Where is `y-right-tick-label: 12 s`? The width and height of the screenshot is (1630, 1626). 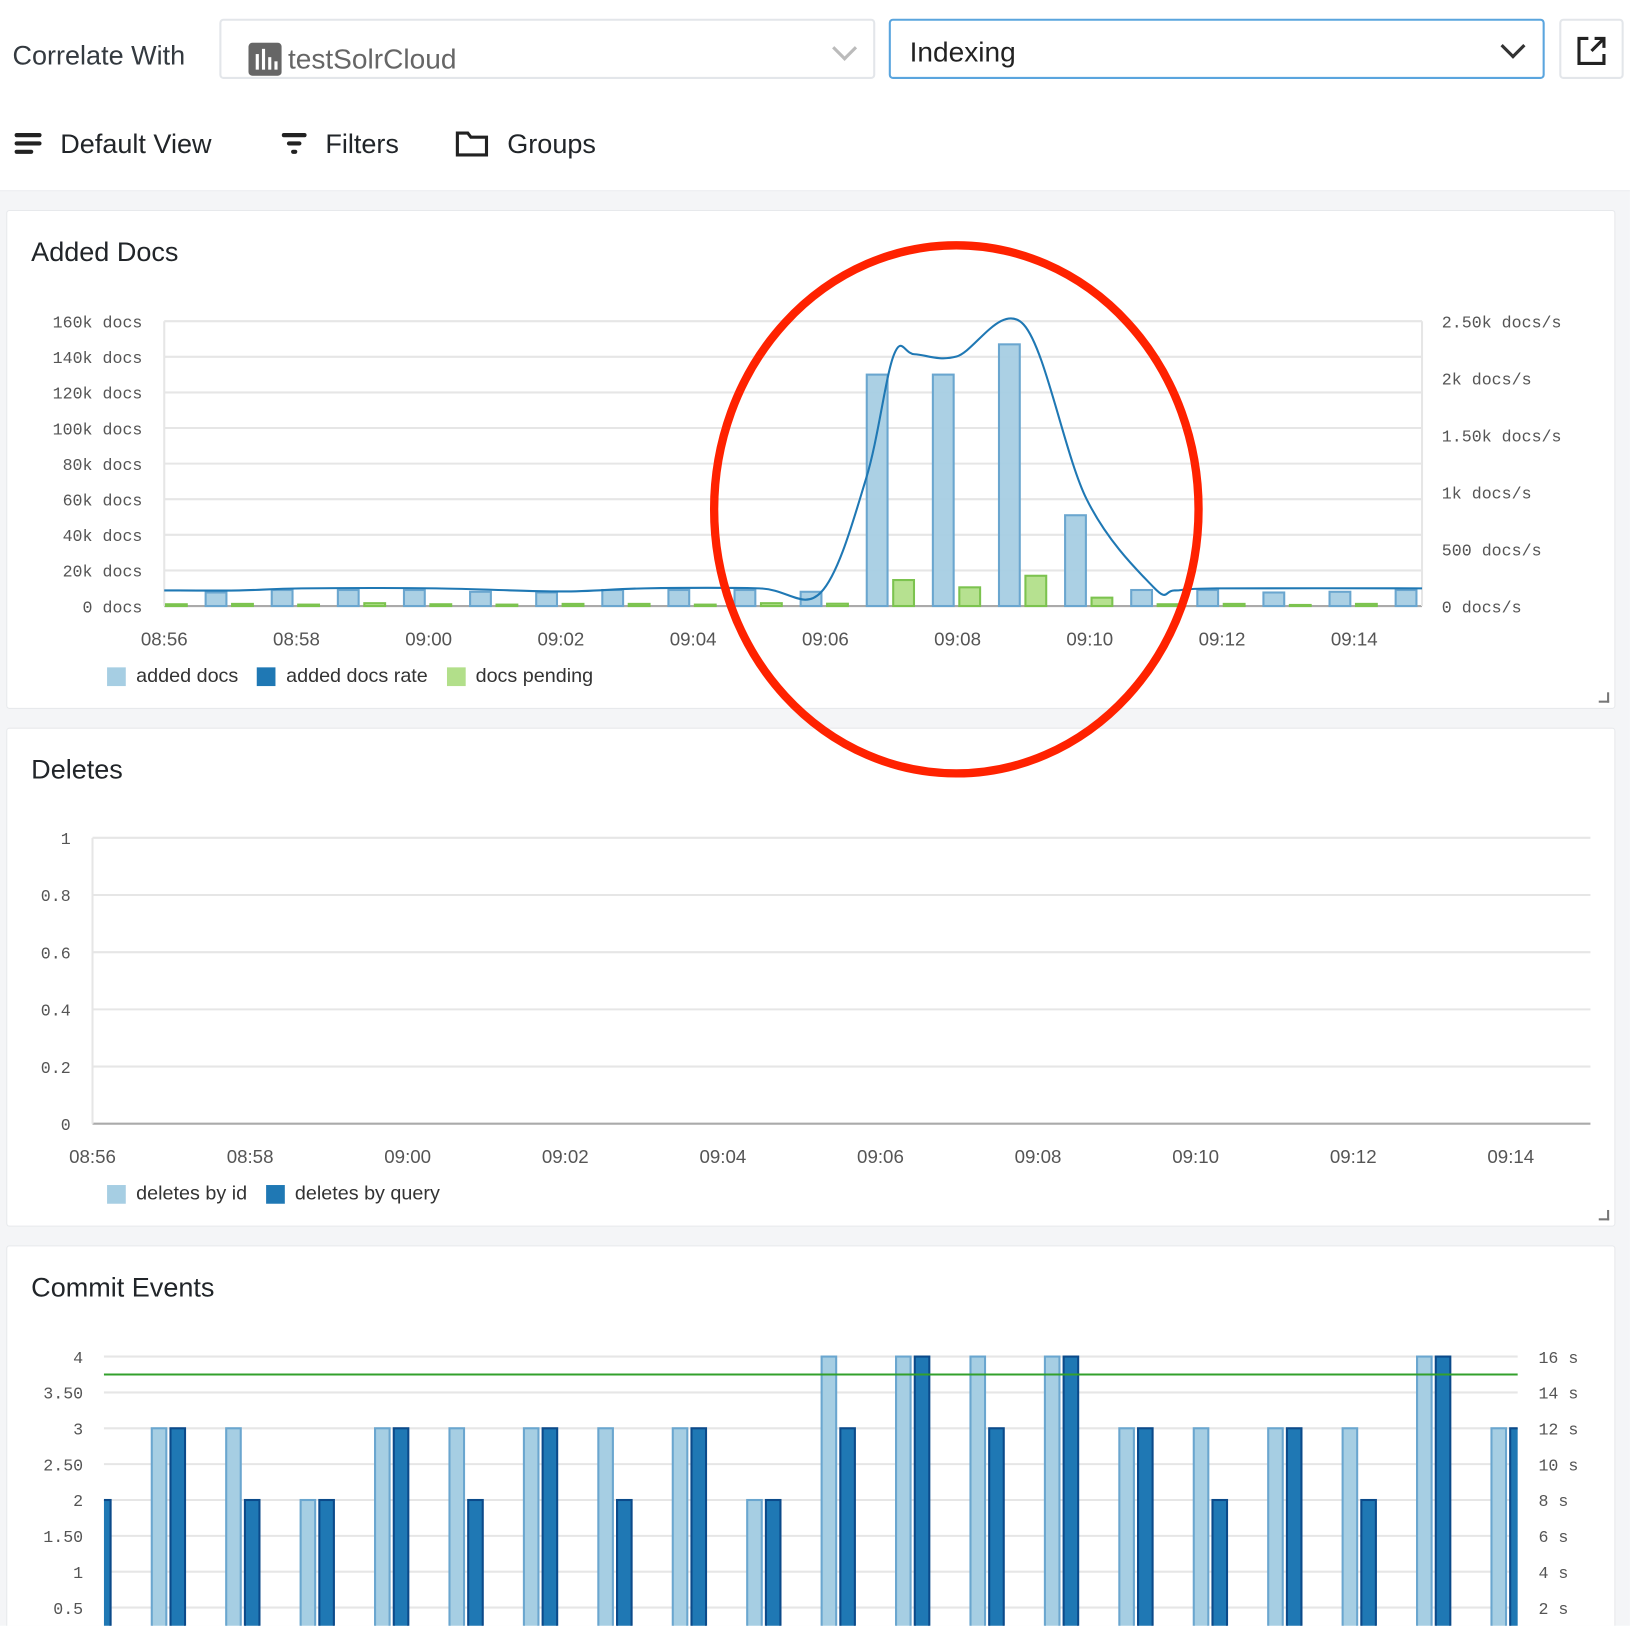 y-right-tick-label: 12 s is located at coordinates (1558, 1430).